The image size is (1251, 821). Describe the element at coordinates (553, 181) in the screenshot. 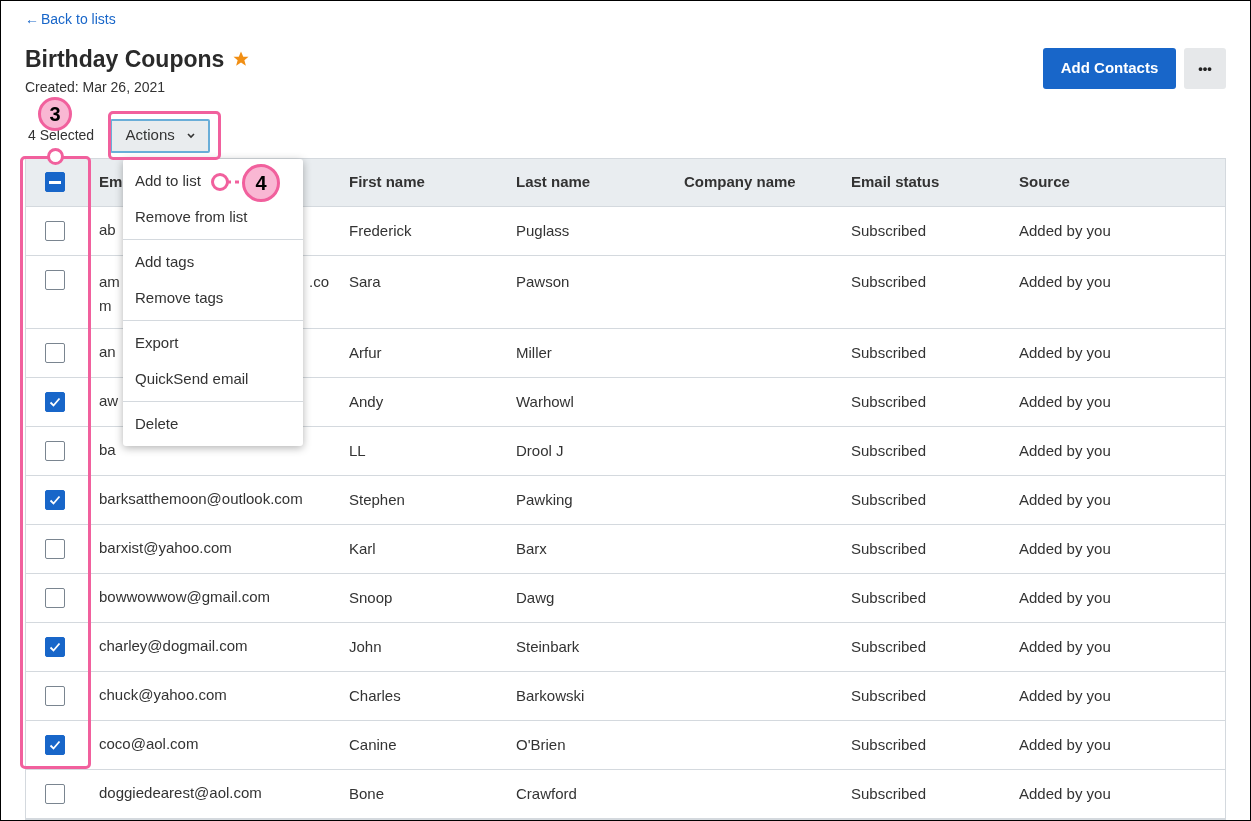

I see `column-header: Last name` at that location.